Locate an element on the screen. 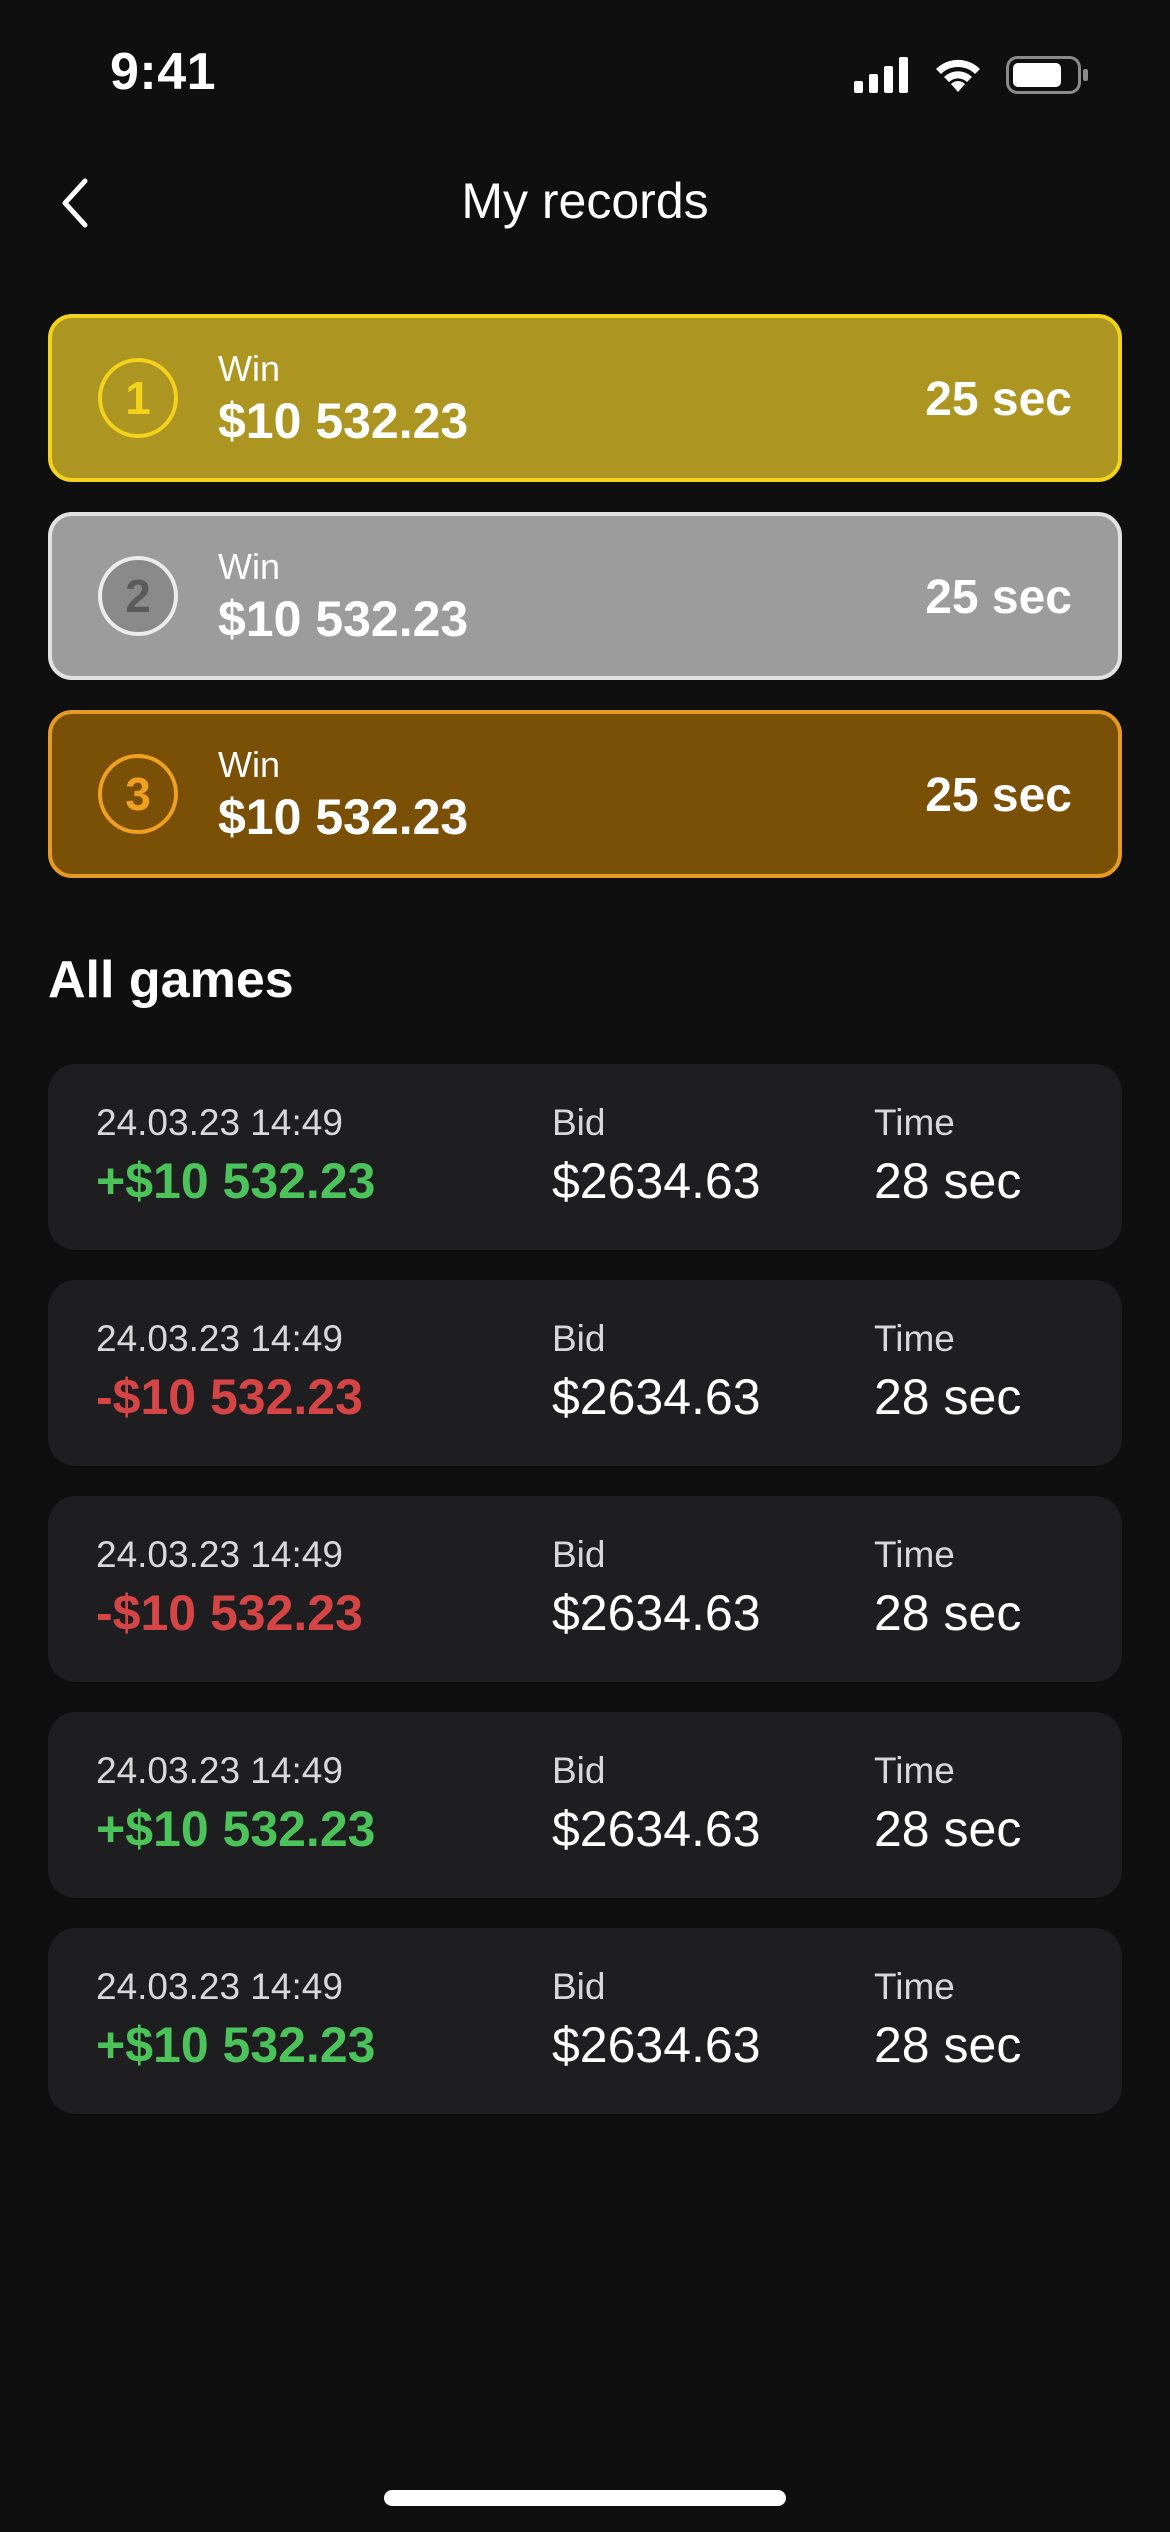 Image resolution: width=1170 pixels, height=2532 pixels. status-time: 9:41 is located at coordinates (163, 72).